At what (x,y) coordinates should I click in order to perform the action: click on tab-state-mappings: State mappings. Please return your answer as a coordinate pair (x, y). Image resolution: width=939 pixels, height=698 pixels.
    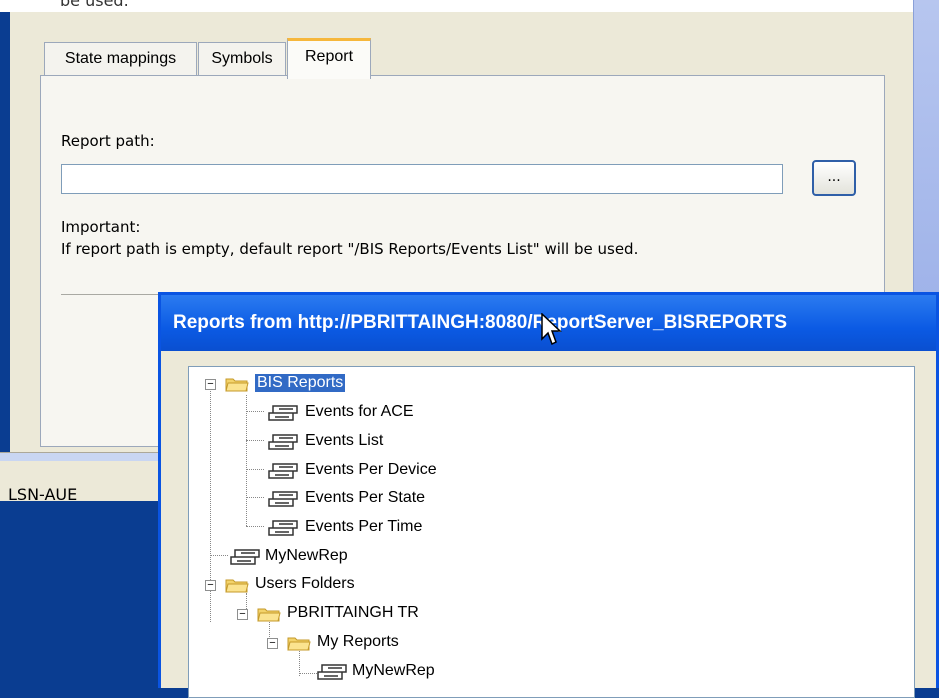
    Looking at the image, I should click on (120, 58).